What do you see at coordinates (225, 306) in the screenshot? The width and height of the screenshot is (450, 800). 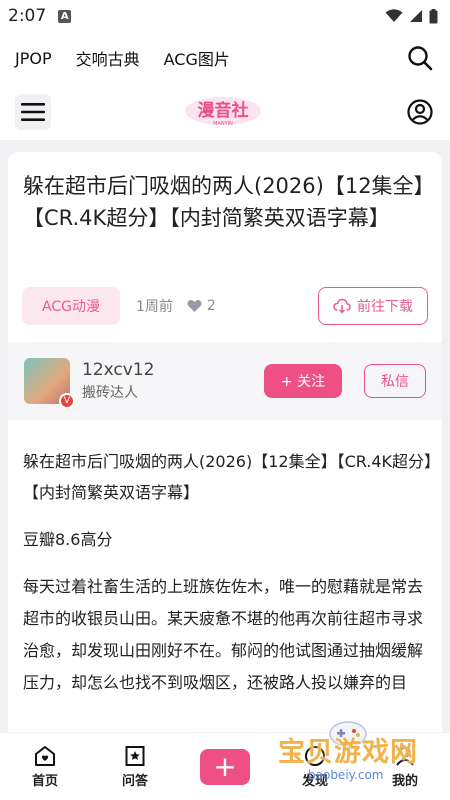 I see `post-meta: ACG动漫 1周前 2 前往下载` at bounding box center [225, 306].